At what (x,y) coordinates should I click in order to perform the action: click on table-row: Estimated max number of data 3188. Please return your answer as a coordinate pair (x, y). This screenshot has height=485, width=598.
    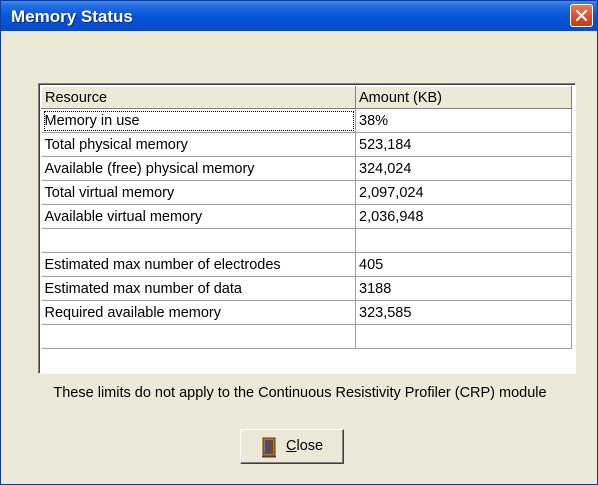
    Looking at the image, I should click on (306, 288).